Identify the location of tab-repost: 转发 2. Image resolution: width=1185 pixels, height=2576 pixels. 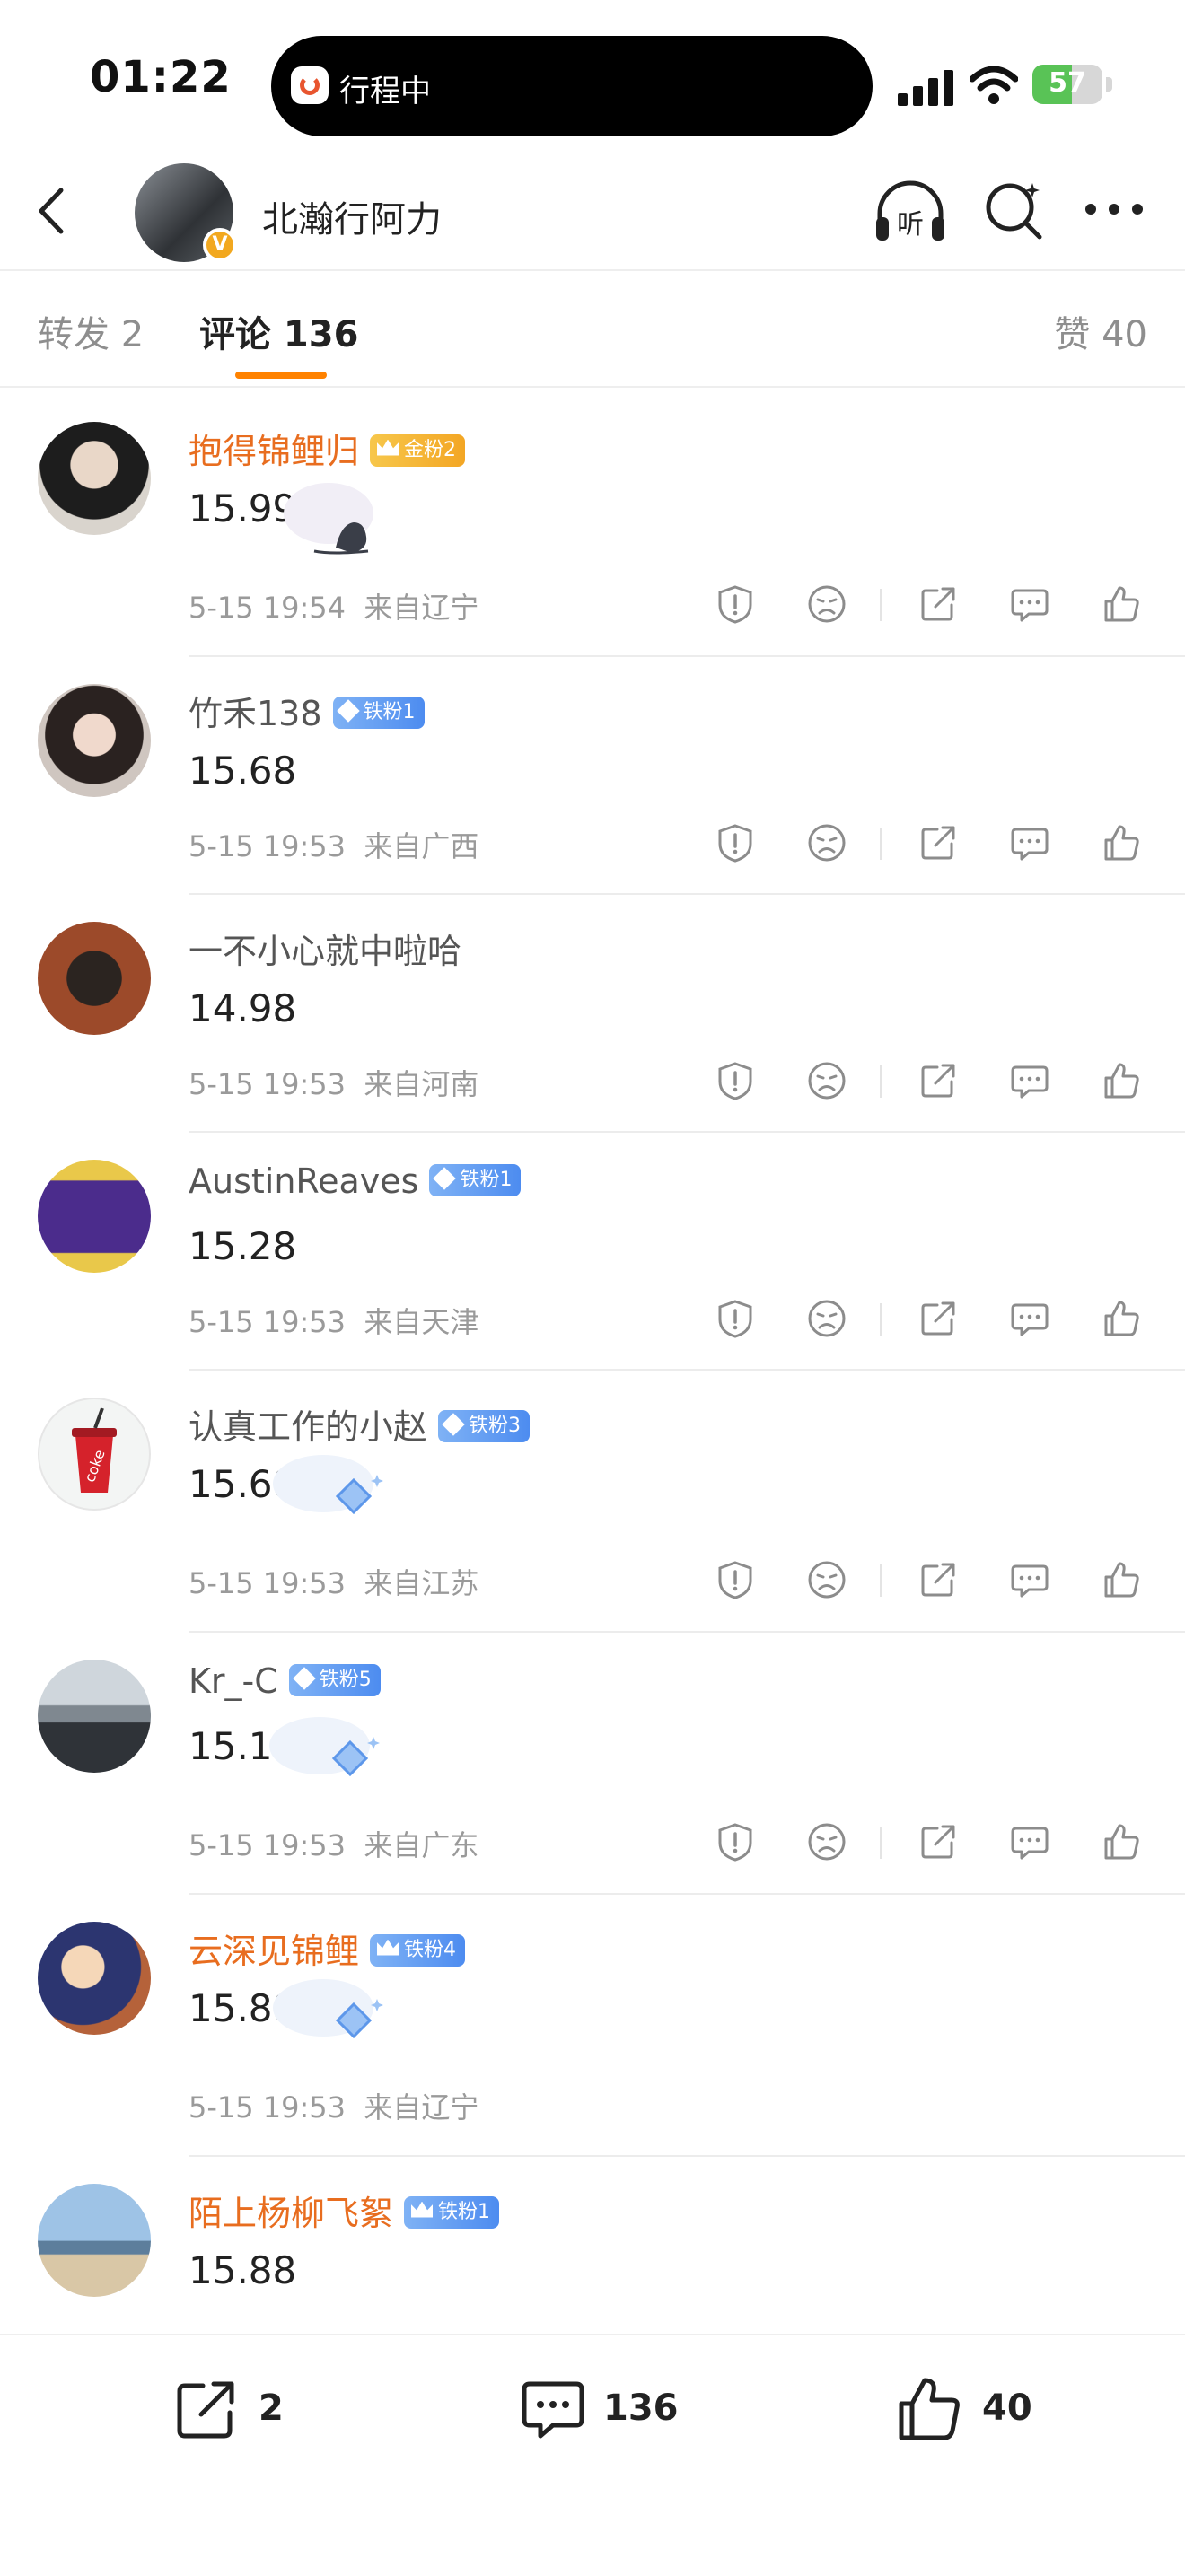
(91, 331).